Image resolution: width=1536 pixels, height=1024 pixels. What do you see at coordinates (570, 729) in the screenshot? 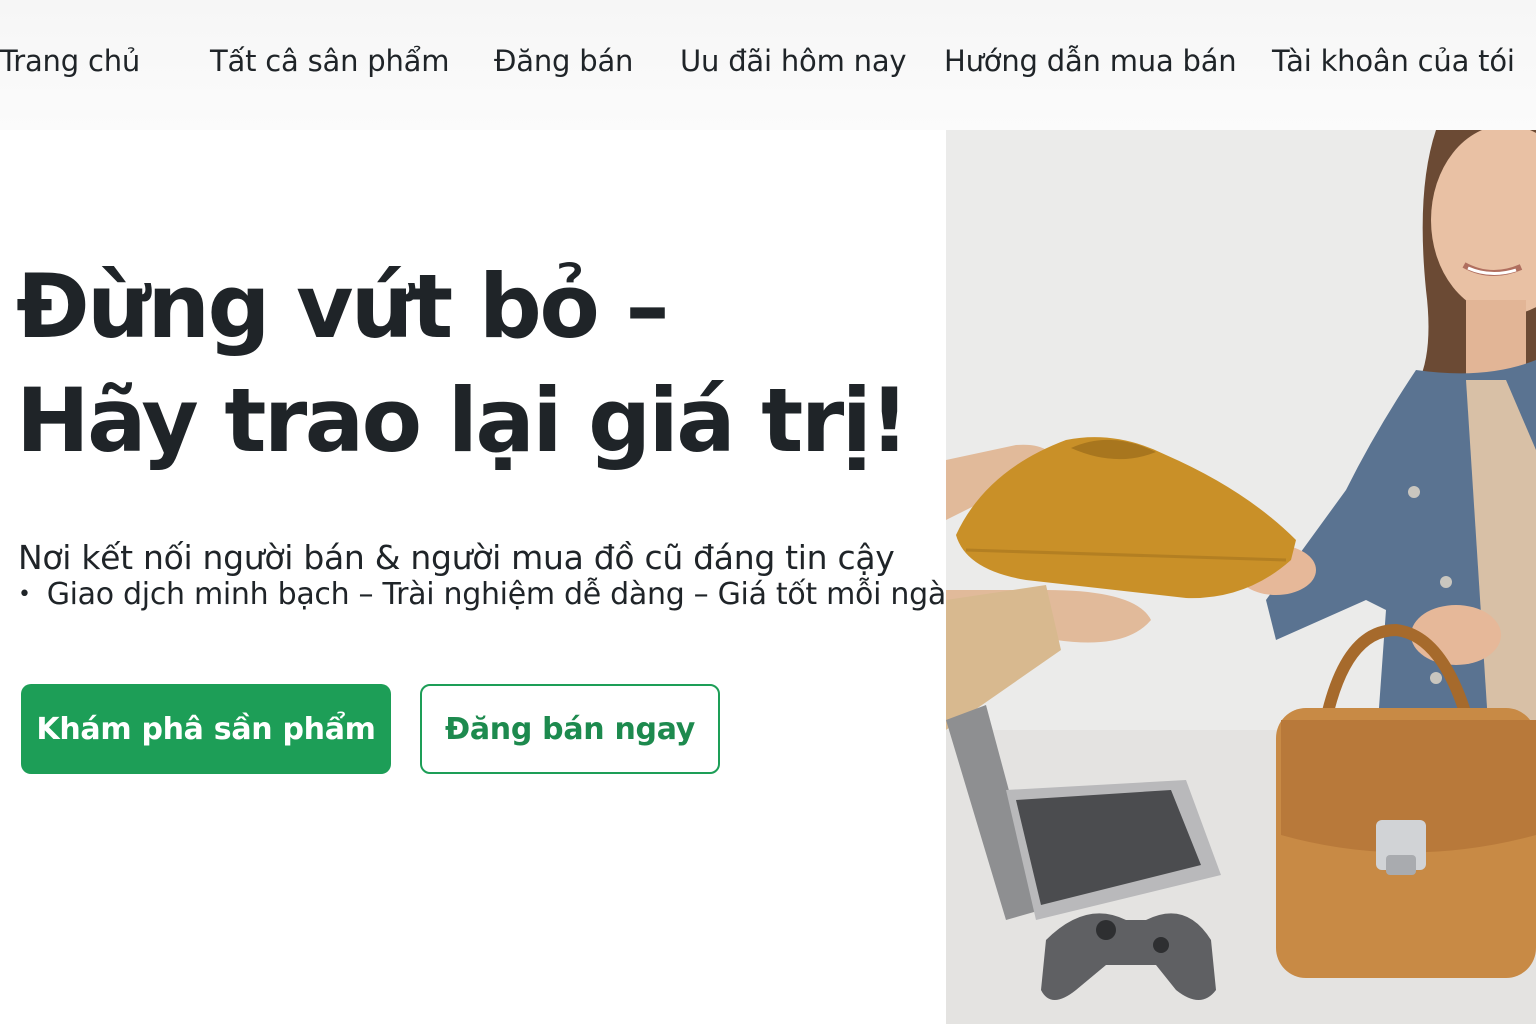
I see `post-listing-now-button: Đăng bán ngay` at bounding box center [570, 729].